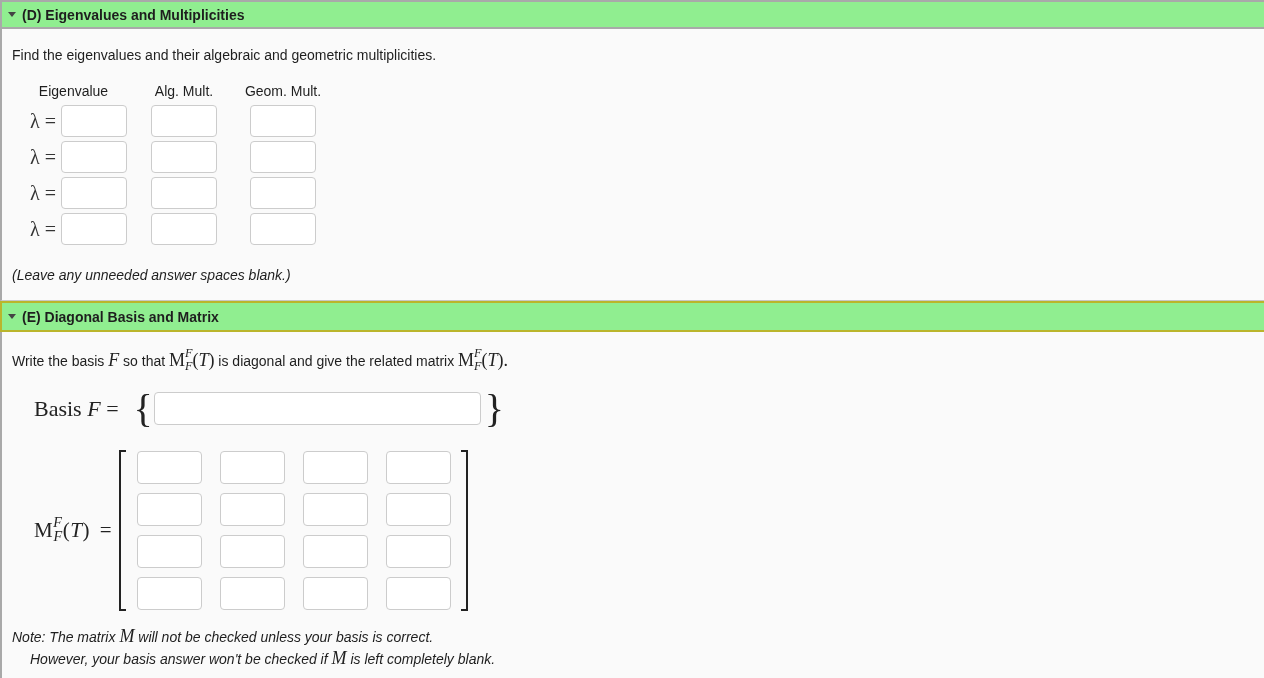 The height and width of the screenshot is (678, 1264). Describe the element at coordinates (143, 408) in the screenshot. I see `open-brace: {` at that location.